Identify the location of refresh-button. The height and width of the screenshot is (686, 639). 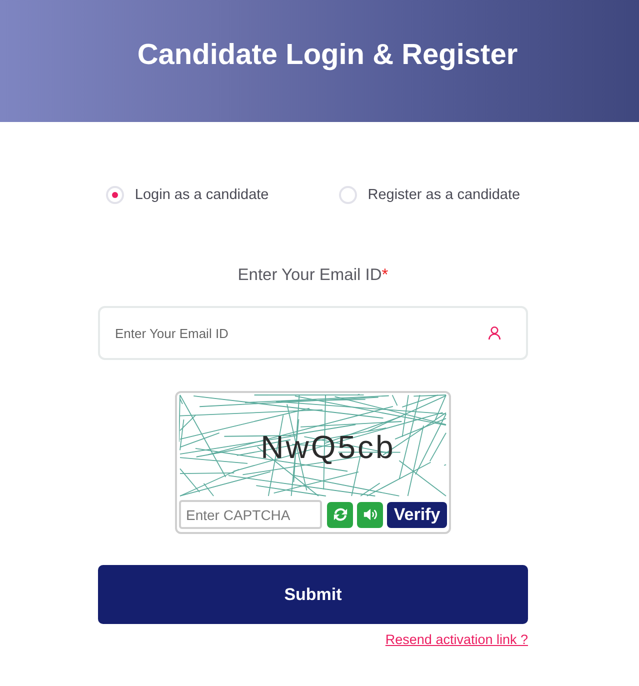
(340, 515).